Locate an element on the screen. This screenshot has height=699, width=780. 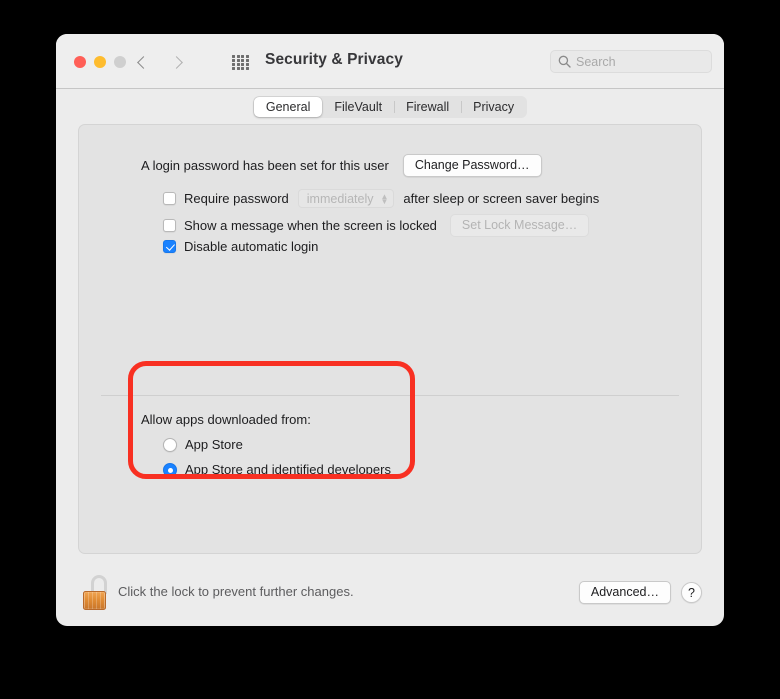
lock-open-icon is located at coordinates (95, 593).